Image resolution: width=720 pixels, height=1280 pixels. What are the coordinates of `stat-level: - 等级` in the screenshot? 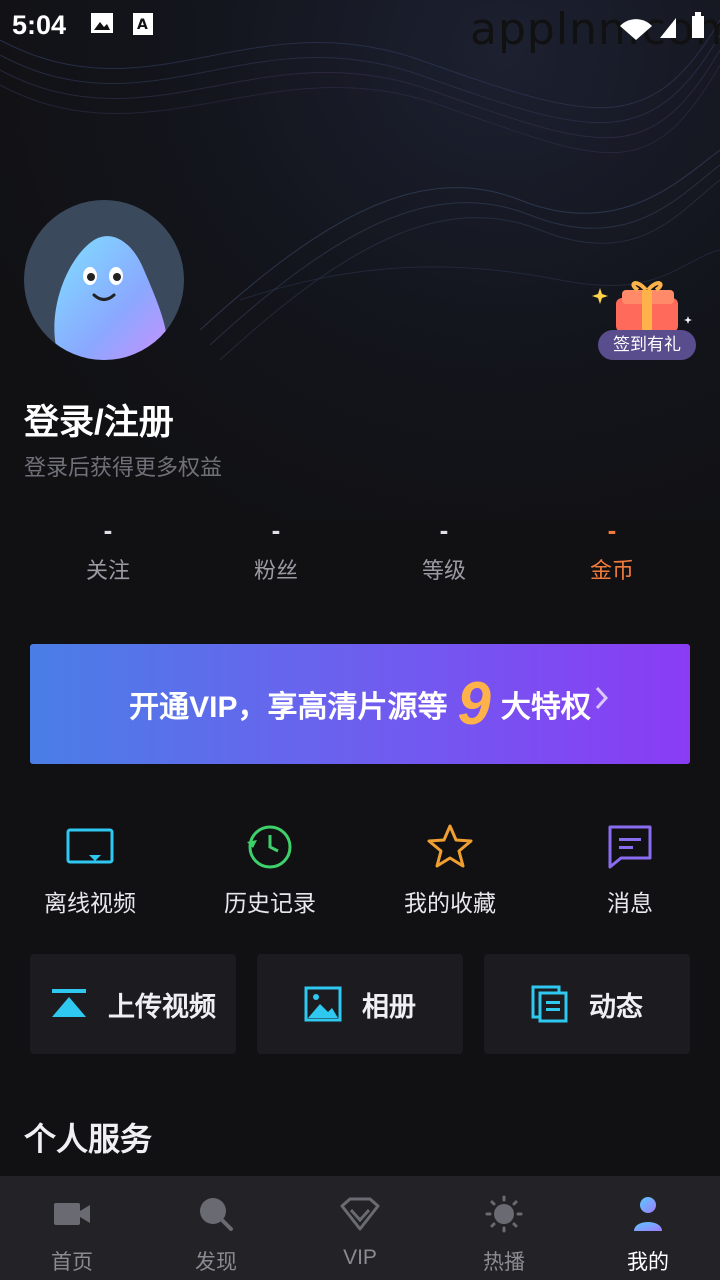 It's located at (444, 550).